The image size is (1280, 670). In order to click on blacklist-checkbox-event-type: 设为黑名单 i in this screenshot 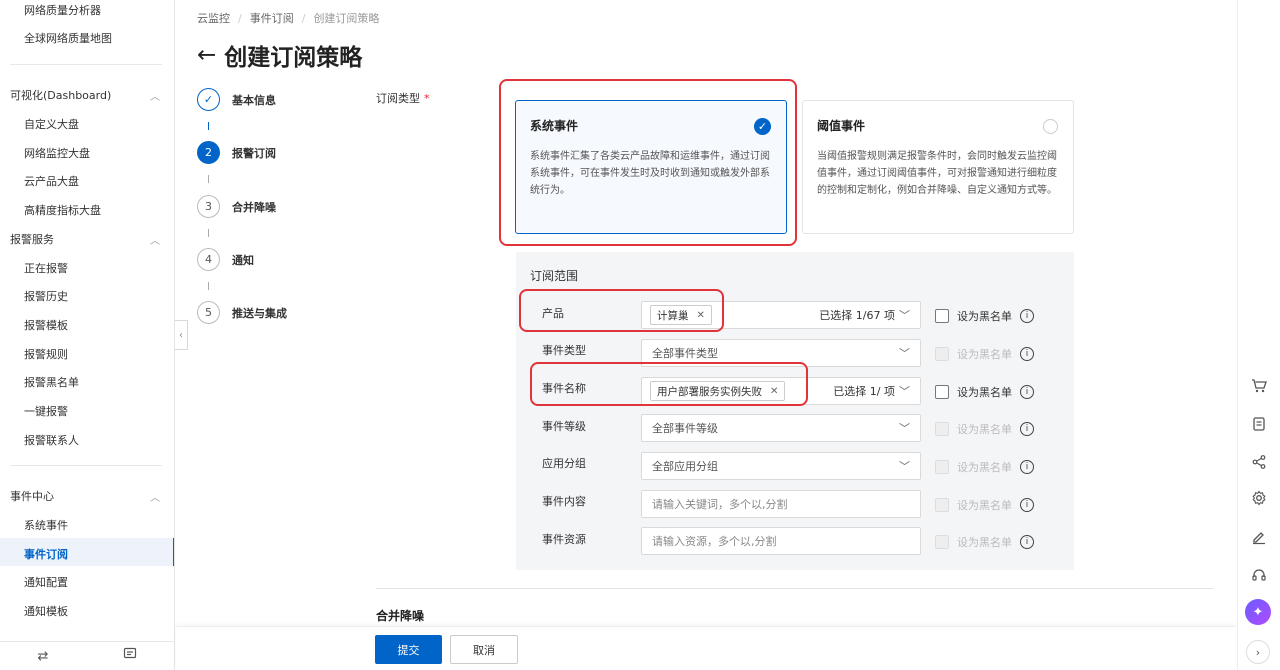, I will do `click(984, 354)`.